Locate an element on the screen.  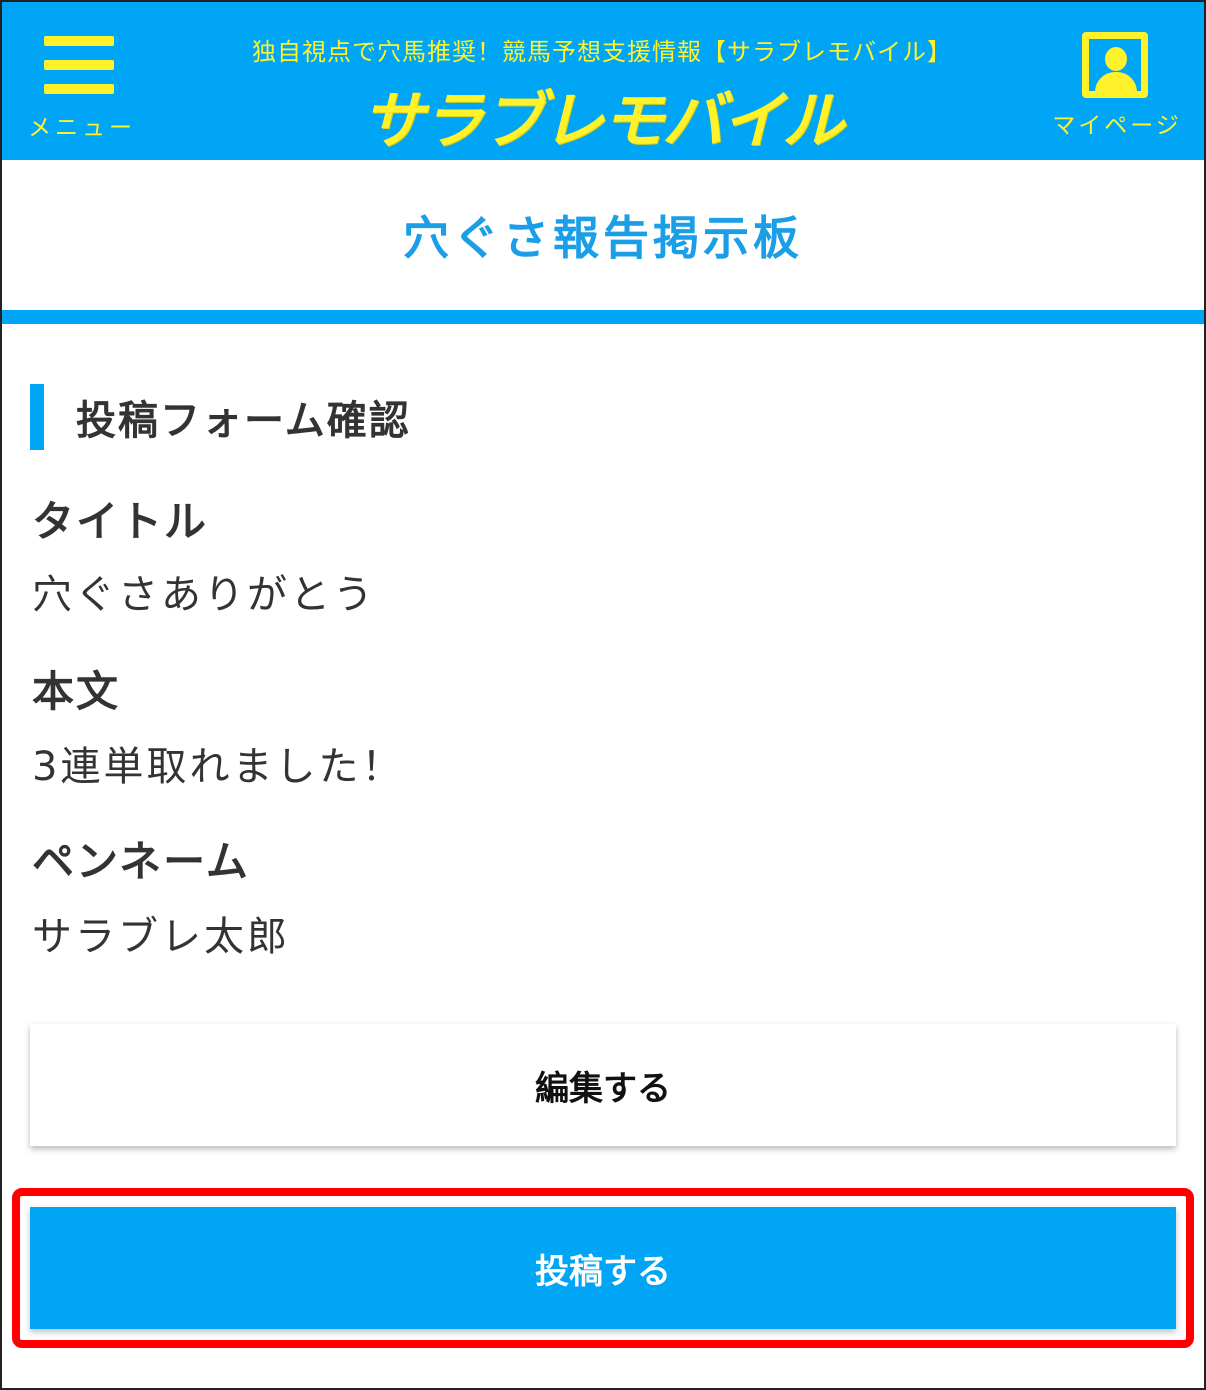
menu-button: メニュー is located at coordinates (82, 84).